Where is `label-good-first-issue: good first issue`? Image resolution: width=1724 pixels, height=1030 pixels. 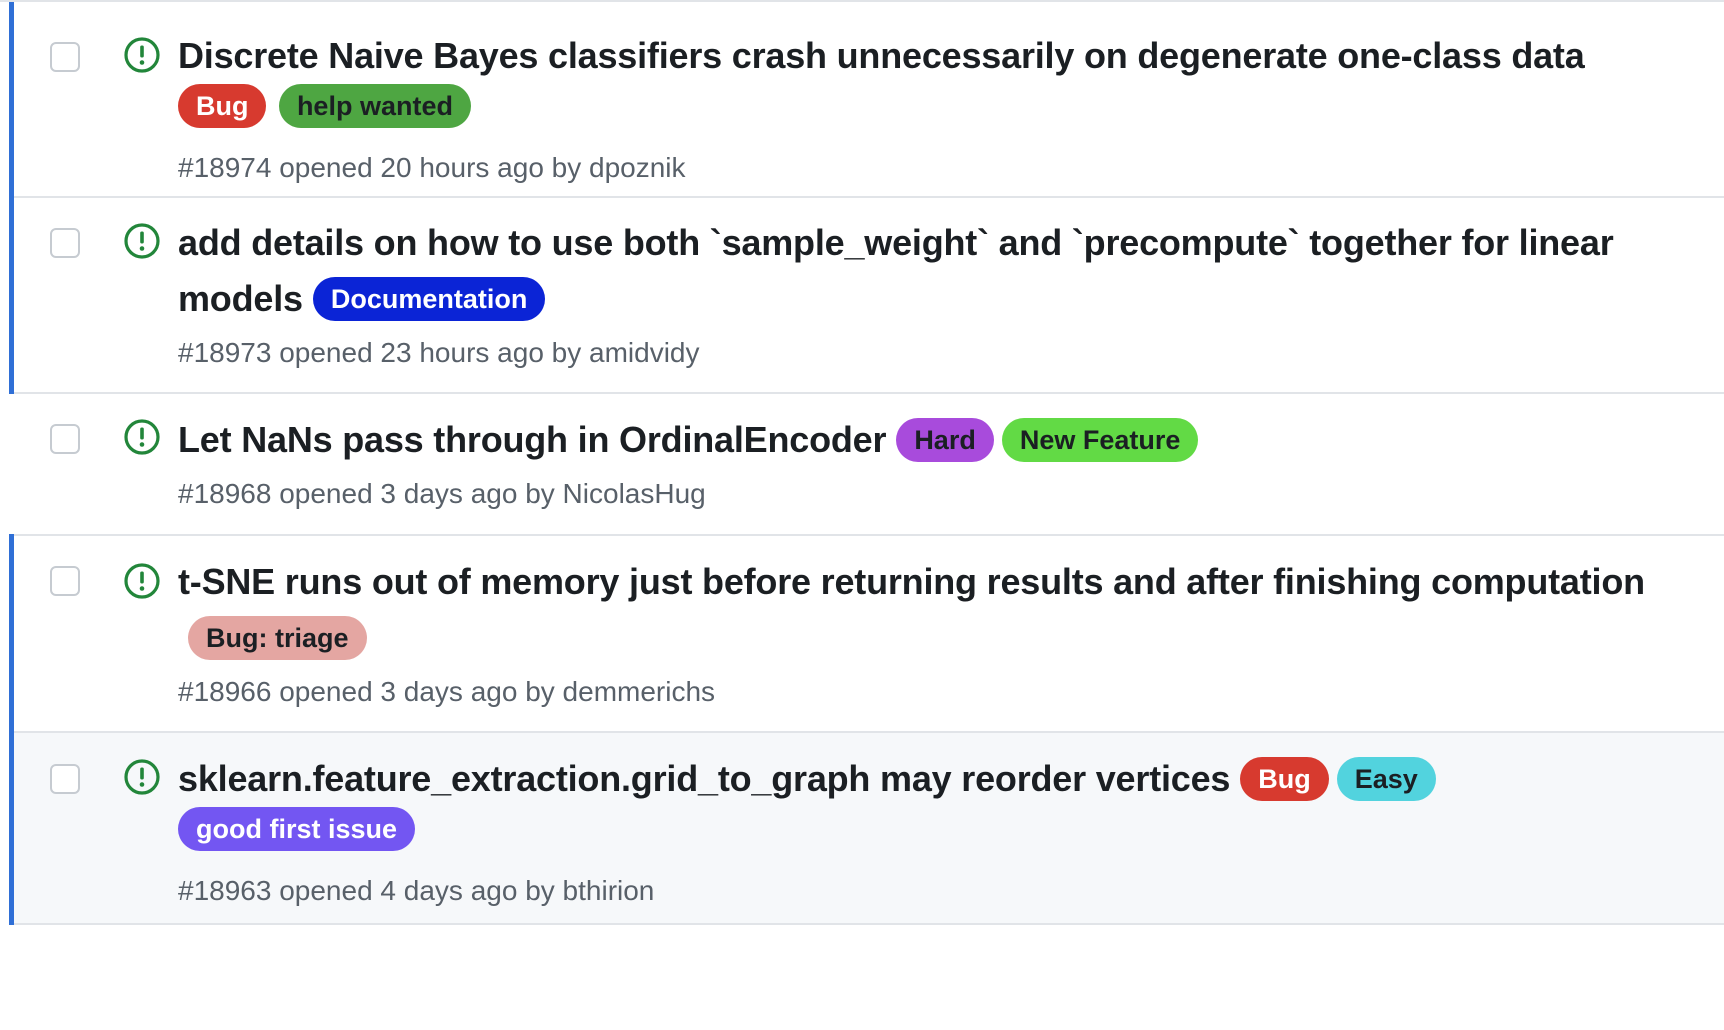 label-good-first-issue: good first issue is located at coordinates (297, 829).